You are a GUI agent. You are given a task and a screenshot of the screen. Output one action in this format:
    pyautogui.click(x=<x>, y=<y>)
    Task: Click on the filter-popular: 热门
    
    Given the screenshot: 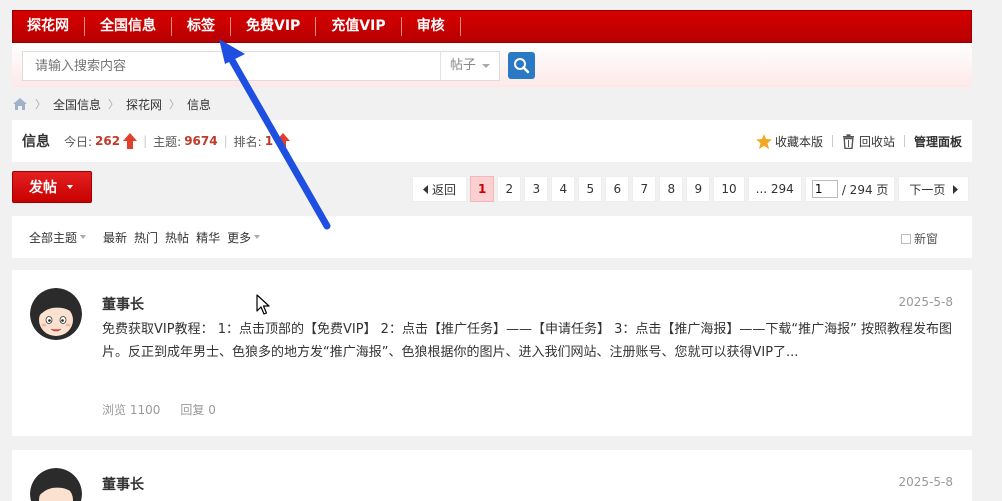 What is the action you would take?
    pyautogui.click(x=146, y=237)
    